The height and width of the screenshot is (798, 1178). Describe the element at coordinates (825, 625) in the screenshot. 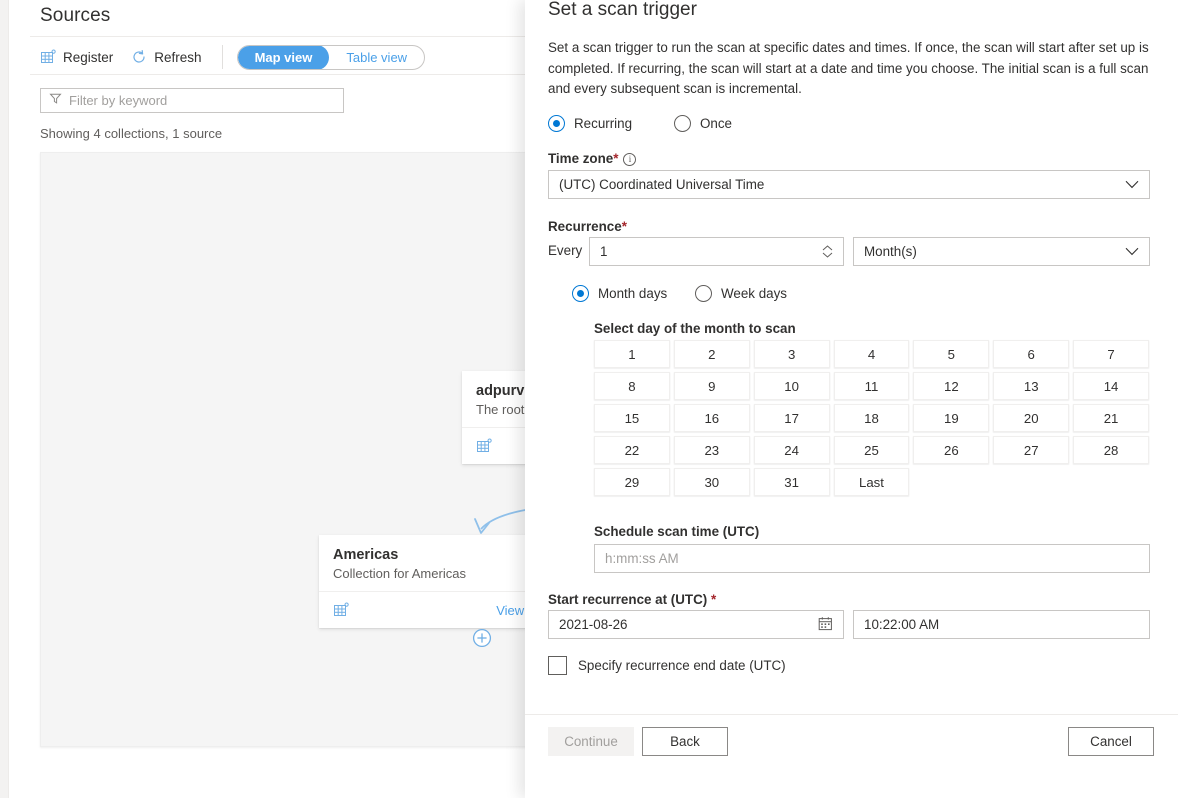

I see `calendar-icon` at that location.